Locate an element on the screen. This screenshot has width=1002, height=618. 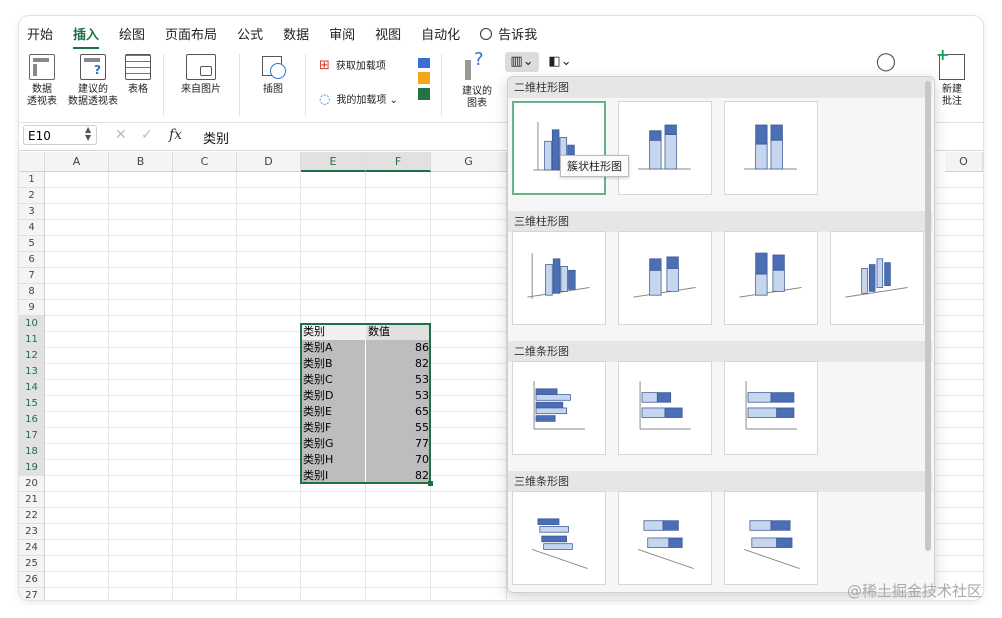
category-cell: 类别H is located at coordinates (333, 460).